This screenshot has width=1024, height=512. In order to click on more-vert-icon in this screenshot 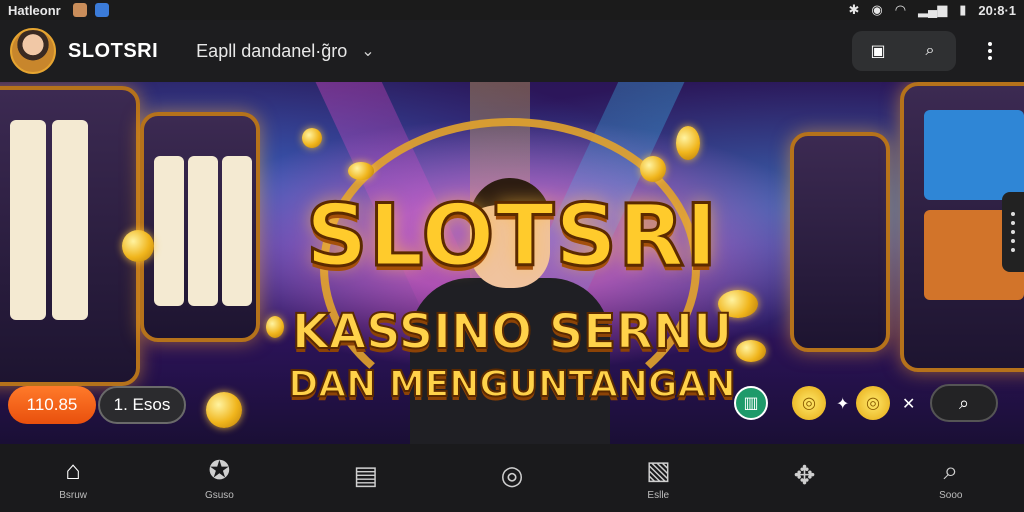, I will do `click(990, 51)`.